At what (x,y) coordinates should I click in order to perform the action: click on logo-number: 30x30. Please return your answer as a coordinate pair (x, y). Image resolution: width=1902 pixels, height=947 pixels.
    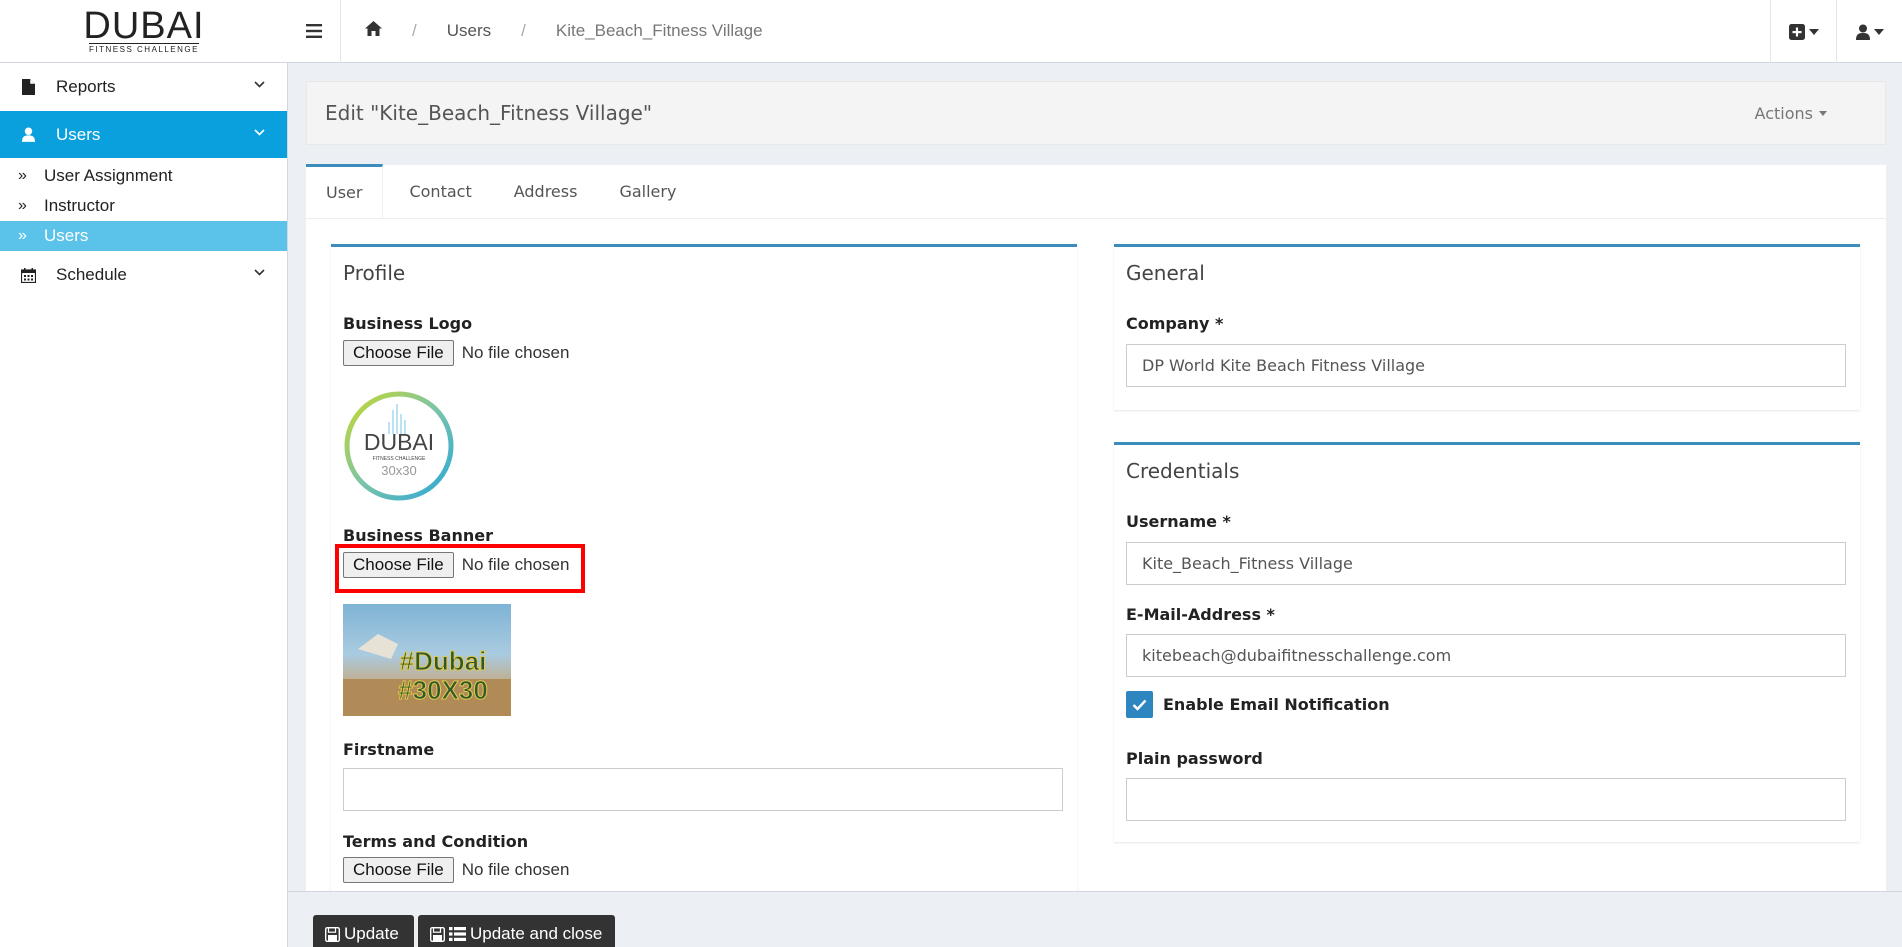
    Looking at the image, I should click on (398, 470).